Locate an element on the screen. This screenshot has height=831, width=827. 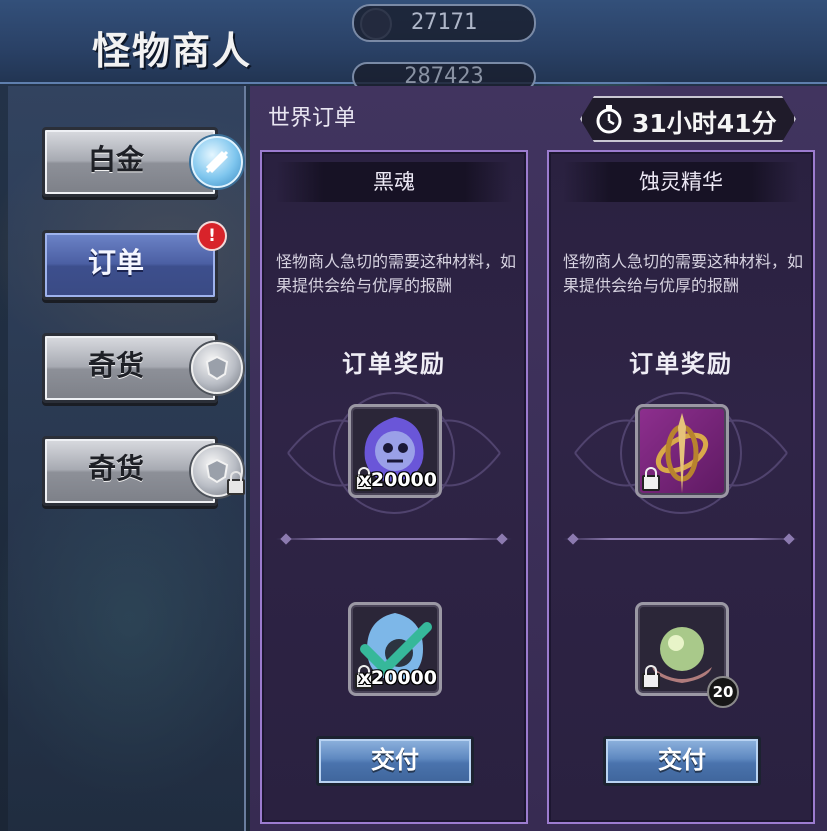
item-count-badge: 20 is located at coordinates (723, 692).